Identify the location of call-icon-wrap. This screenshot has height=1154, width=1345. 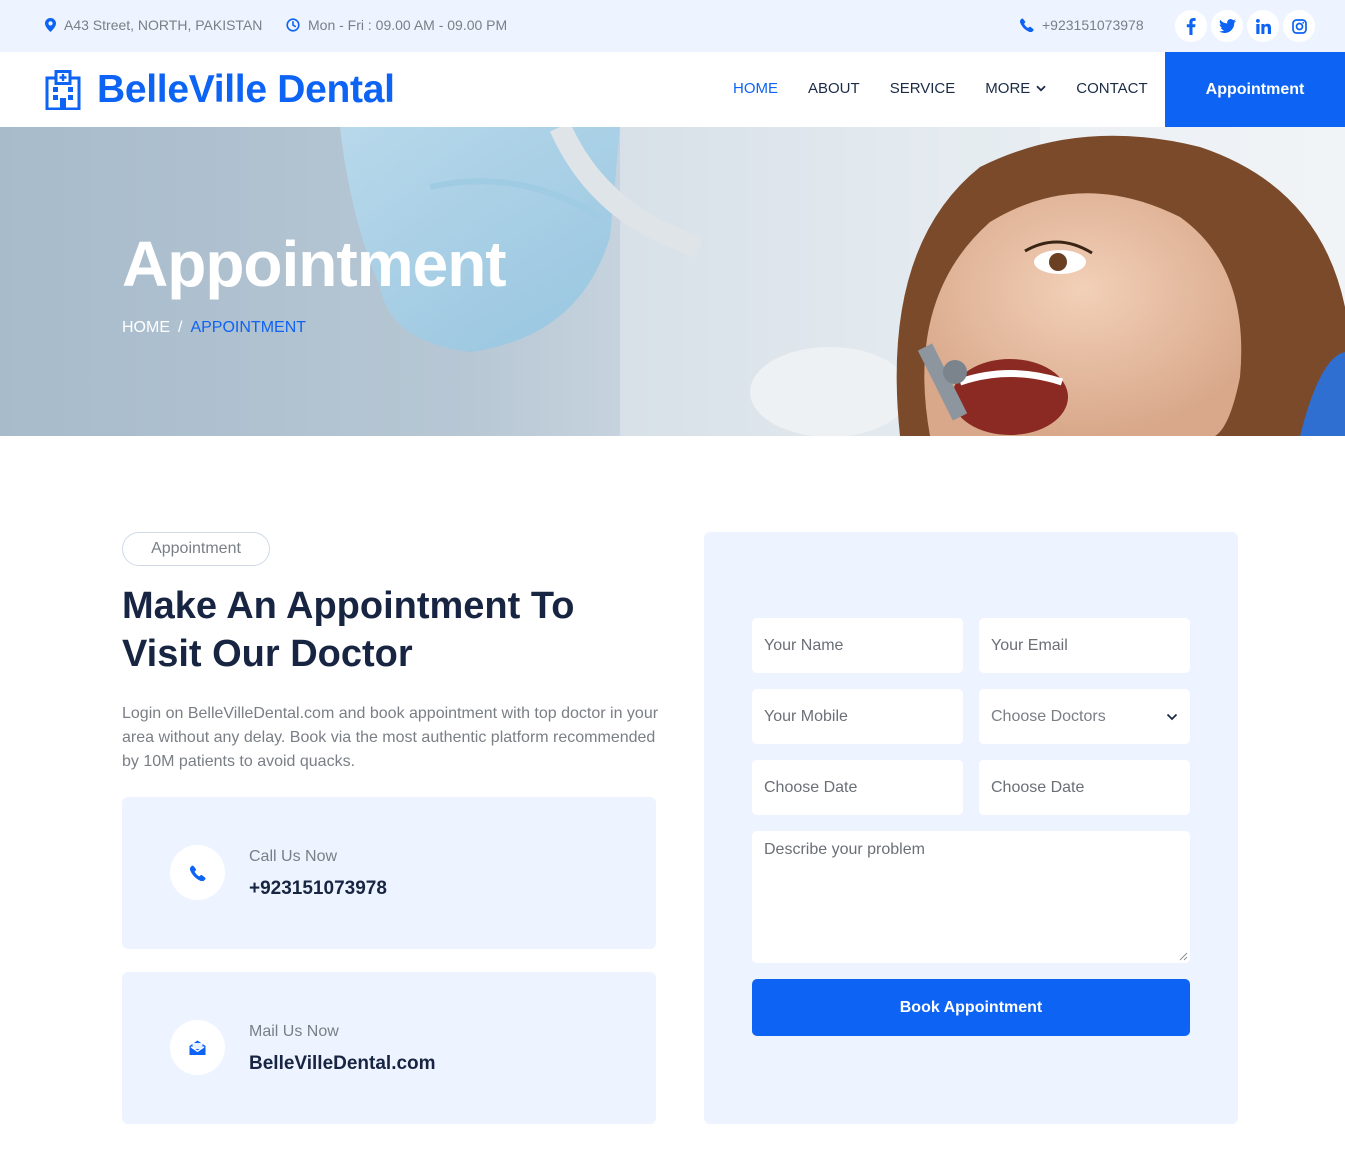
(197, 872).